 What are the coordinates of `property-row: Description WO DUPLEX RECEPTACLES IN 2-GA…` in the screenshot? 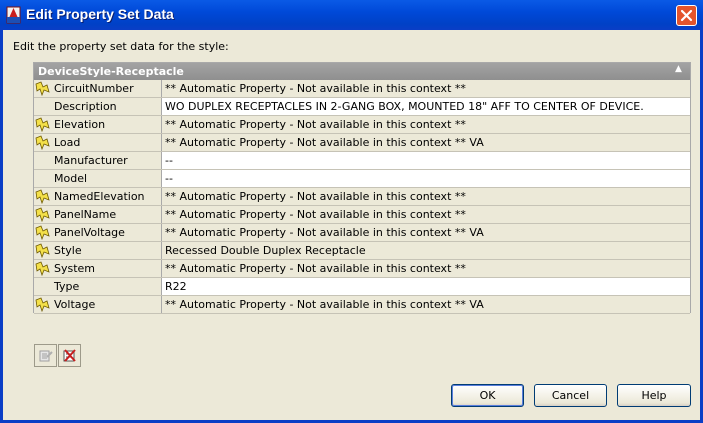 It's located at (362, 107).